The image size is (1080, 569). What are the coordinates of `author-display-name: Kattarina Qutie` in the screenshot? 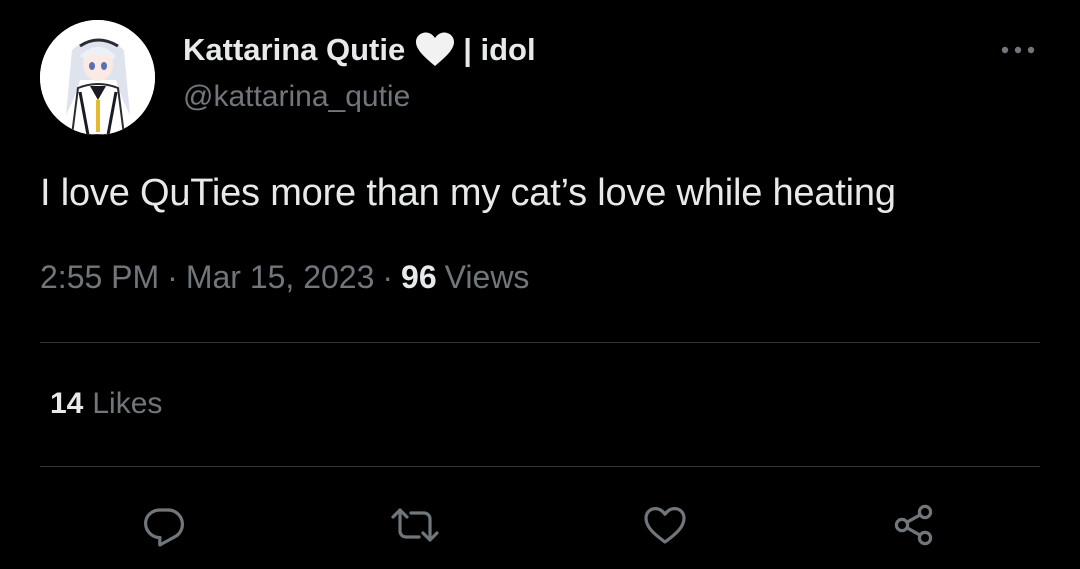 It's located at (294, 50).